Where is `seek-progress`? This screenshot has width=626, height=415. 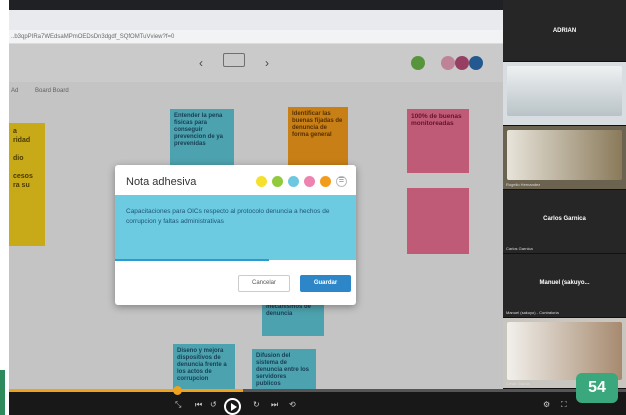 seek-progress is located at coordinates (126, 390).